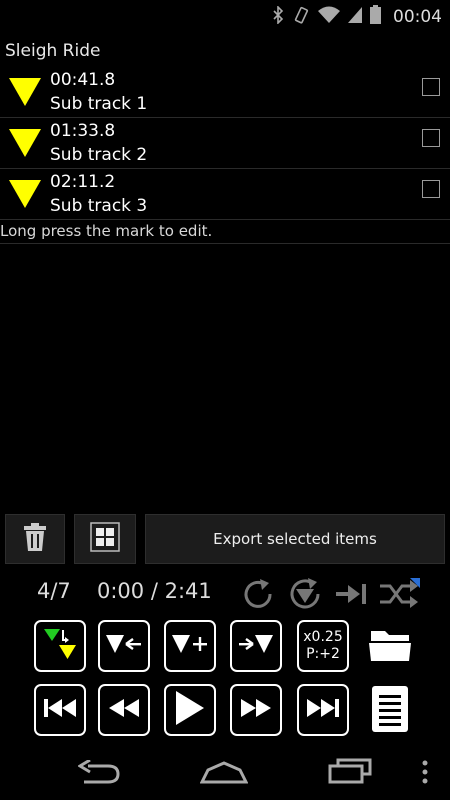 This screenshot has width=450, height=800. I want to click on time-display: 0:00 / 2:41, so click(154, 591).